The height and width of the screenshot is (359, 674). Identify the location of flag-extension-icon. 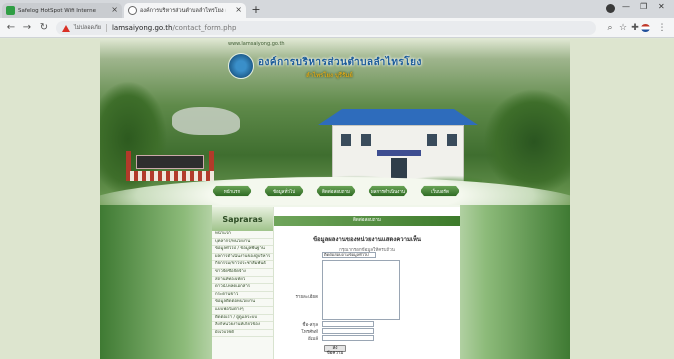
(645, 28).